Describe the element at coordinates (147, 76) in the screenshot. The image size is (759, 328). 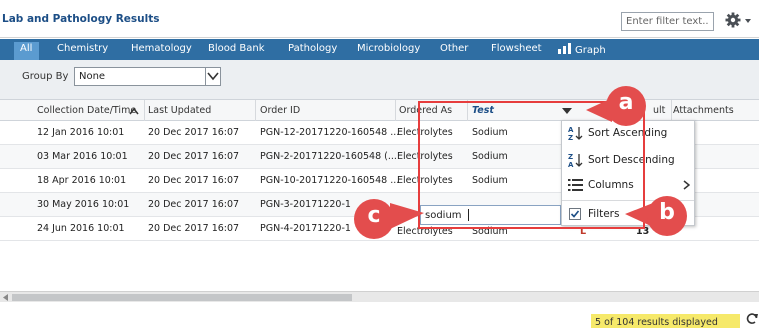
I see `group-by-select: None` at that location.